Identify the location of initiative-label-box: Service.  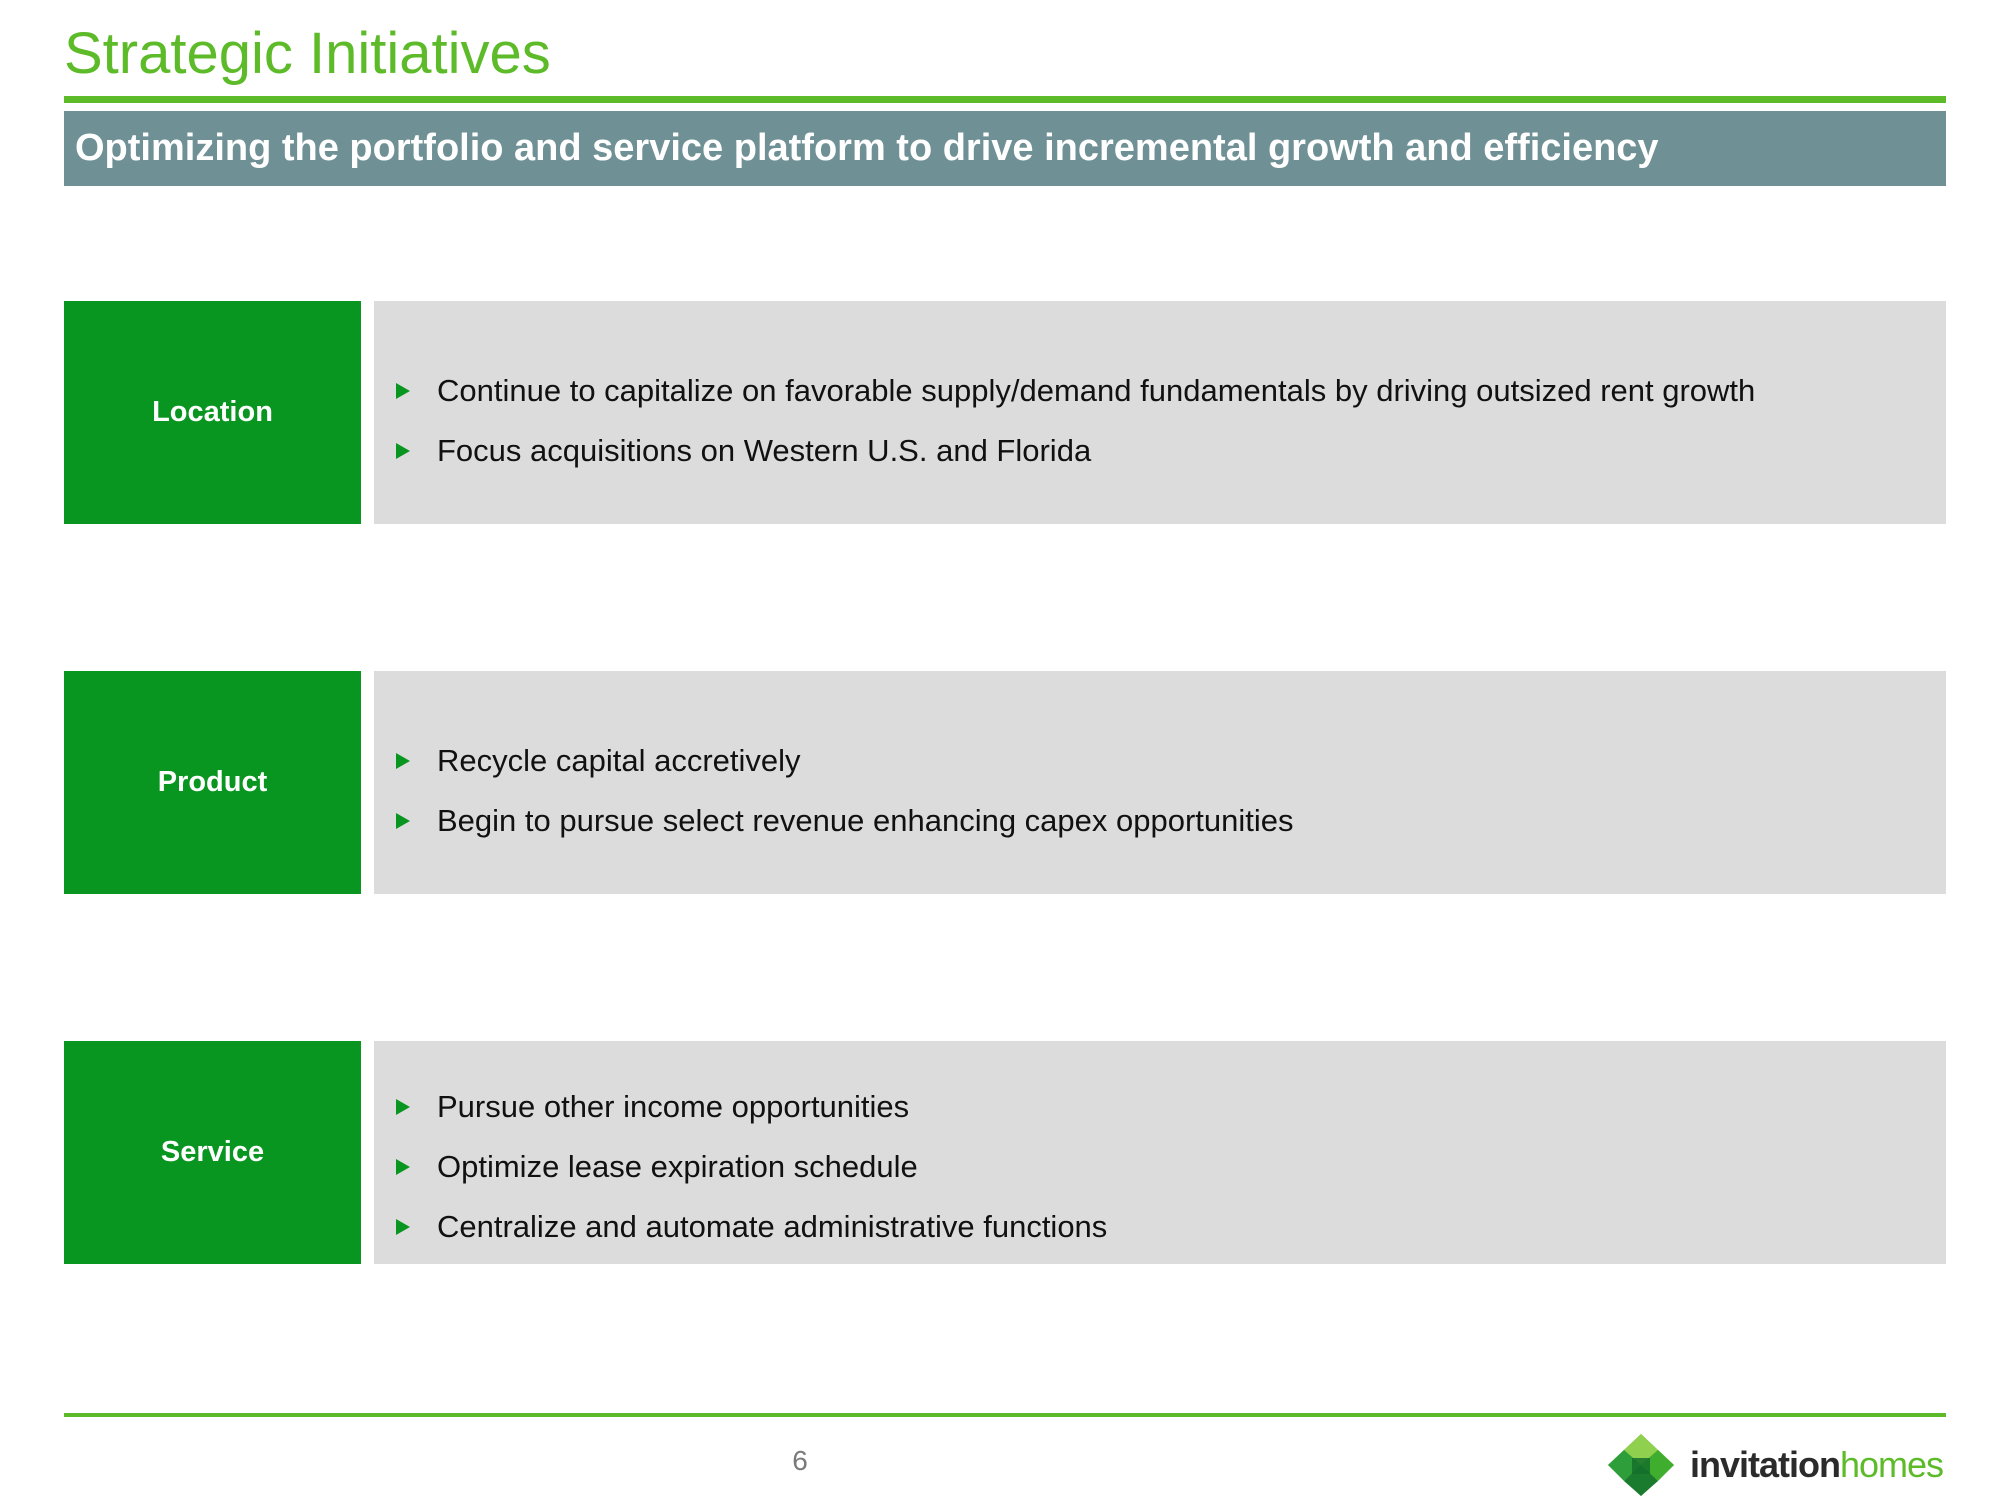
(212, 1152).